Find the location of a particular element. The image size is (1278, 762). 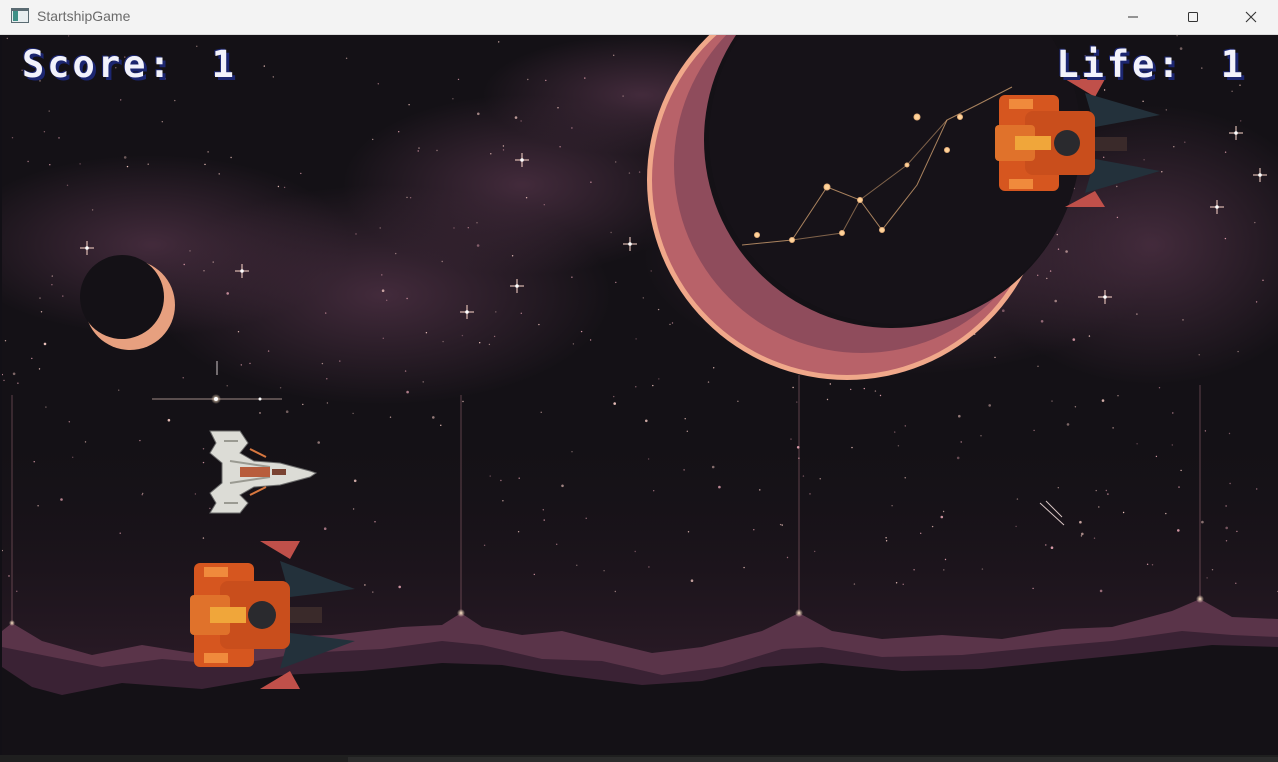

score-display: Score: 1 is located at coordinates (129, 64).